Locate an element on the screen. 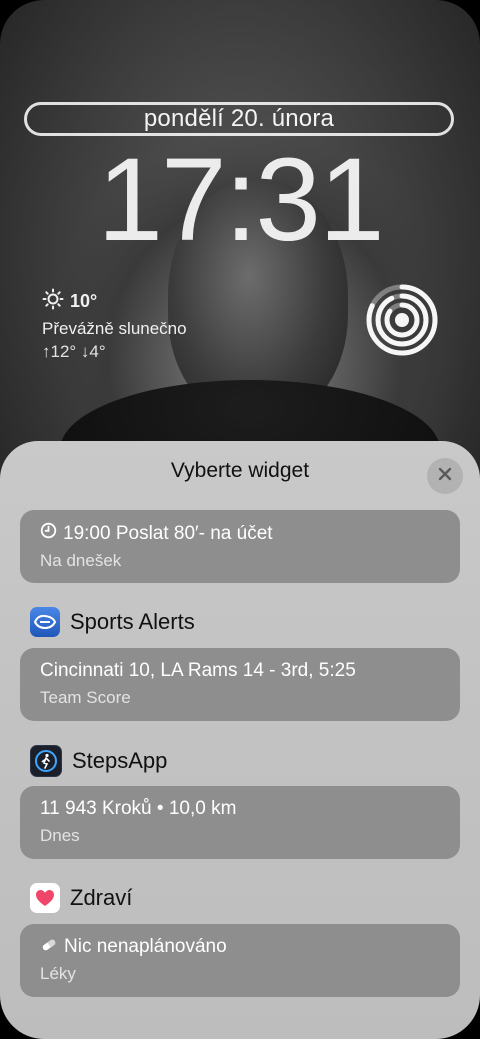 This screenshot has height=1039, width=480. close-button is located at coordinates (445, 476).